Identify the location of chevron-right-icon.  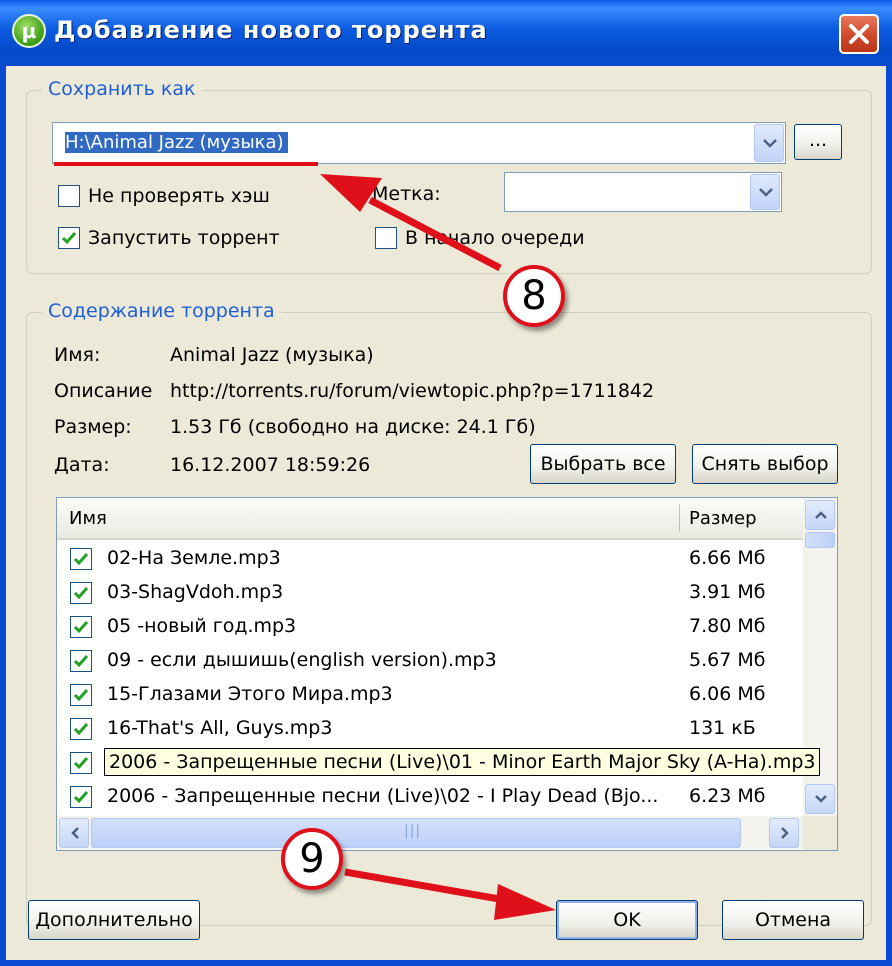
(785, 833).